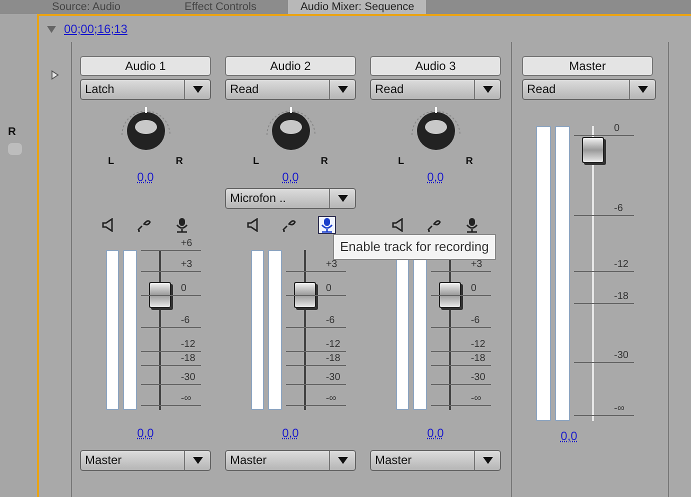 The width and height of the screenshot is (691, 497). I want to click on timecode: 00;00;16;13, so click(96, 29).